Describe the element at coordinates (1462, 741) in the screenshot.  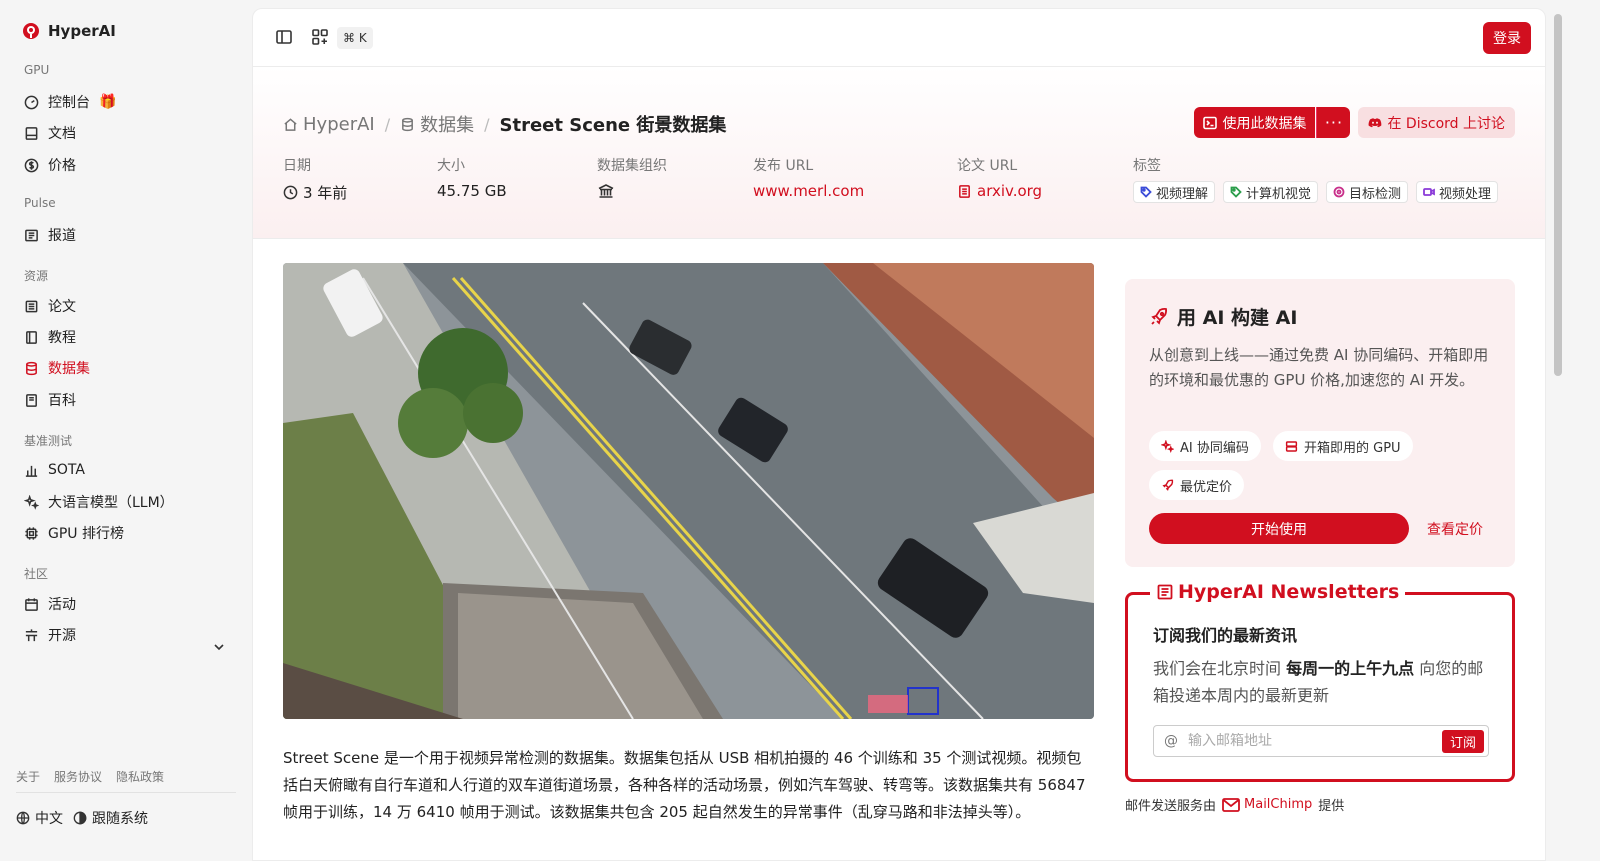
I see `subscribe-button: 订阅` at that location.